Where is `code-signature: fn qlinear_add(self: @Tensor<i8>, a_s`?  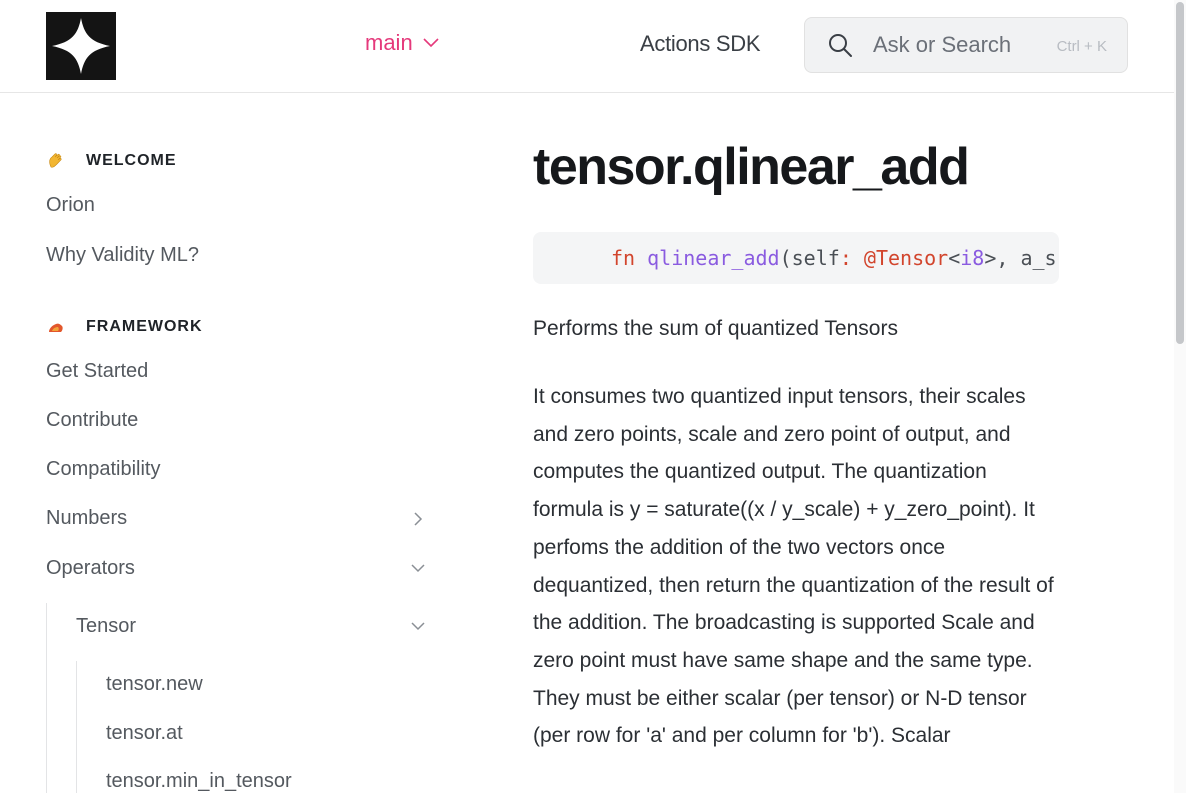 code-signature: fn qlinear_add(self: @Tensor<i8>, a_s is located at coordinates (834, 258).